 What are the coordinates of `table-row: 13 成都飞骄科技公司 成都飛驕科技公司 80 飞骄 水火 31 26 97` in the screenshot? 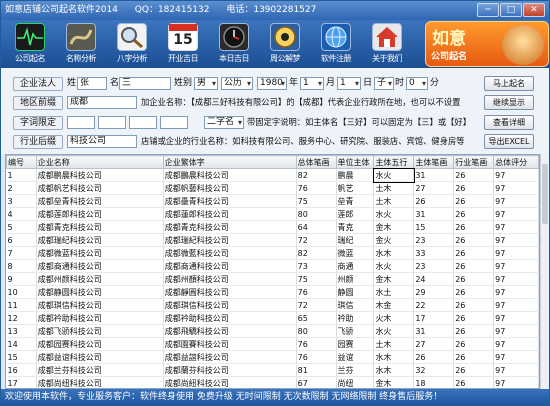 It's located at (272, 331).